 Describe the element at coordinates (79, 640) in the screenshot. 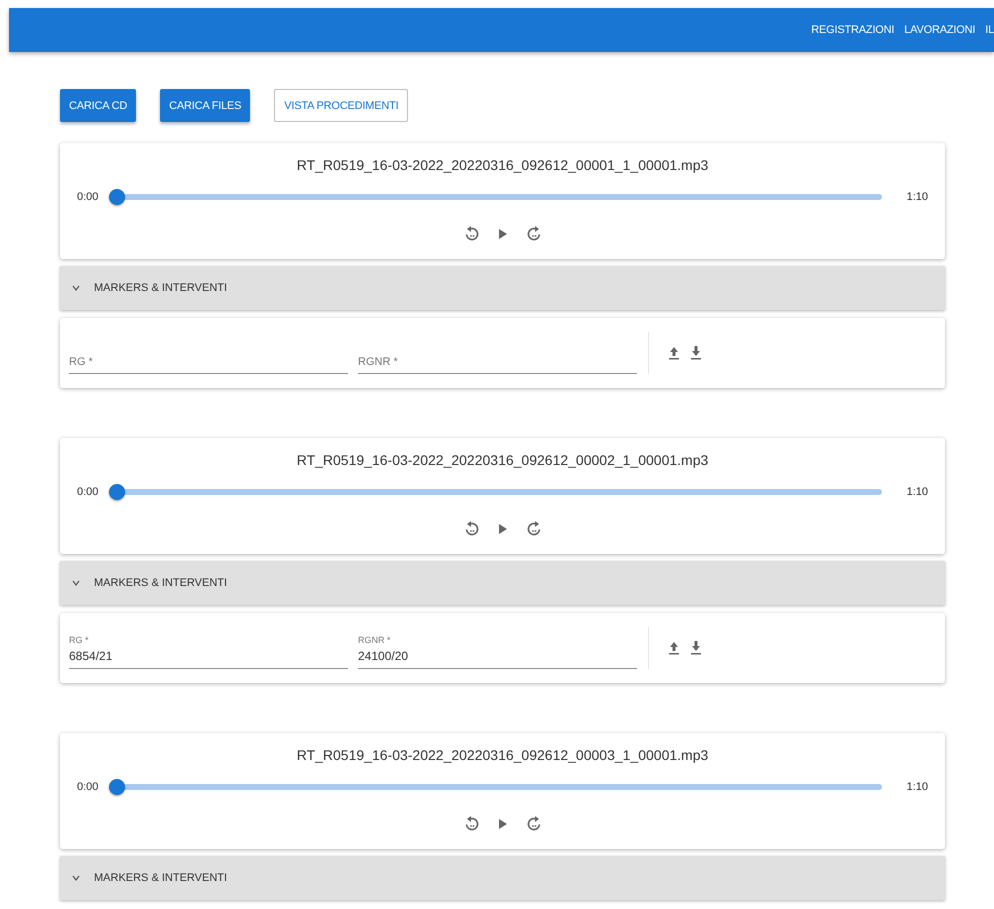

I see `field-label: RG *` at that location.